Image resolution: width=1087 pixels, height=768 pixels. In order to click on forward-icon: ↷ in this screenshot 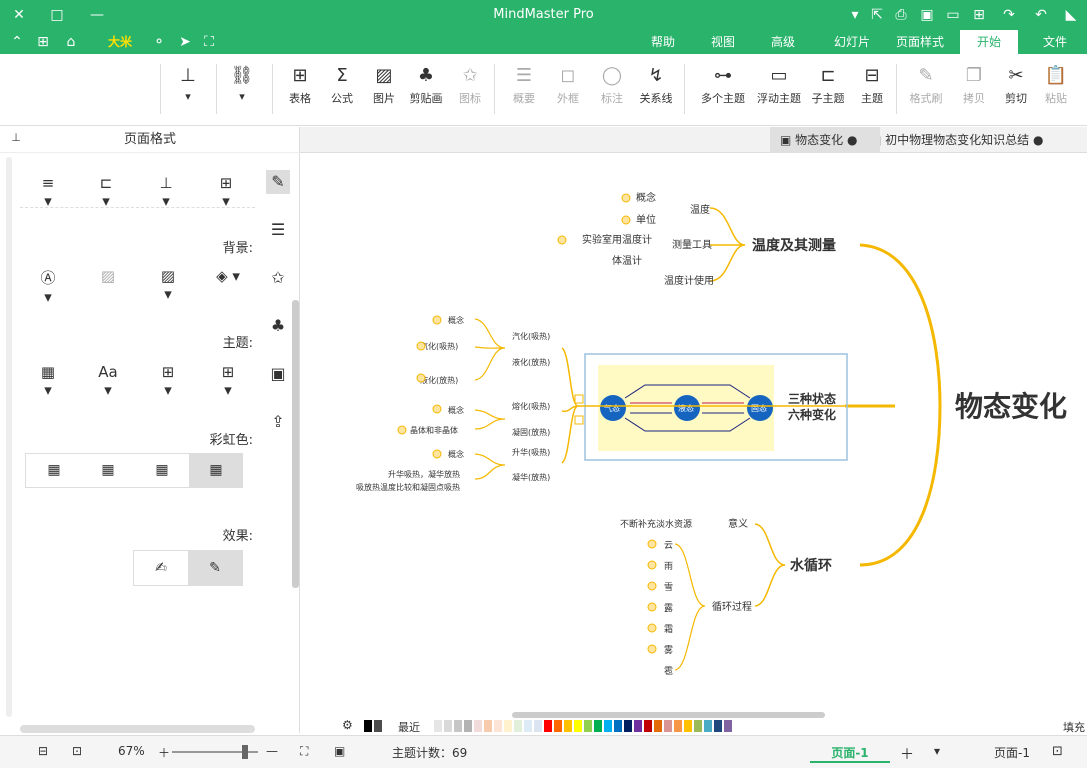, I will do `click(1009, 15)`.